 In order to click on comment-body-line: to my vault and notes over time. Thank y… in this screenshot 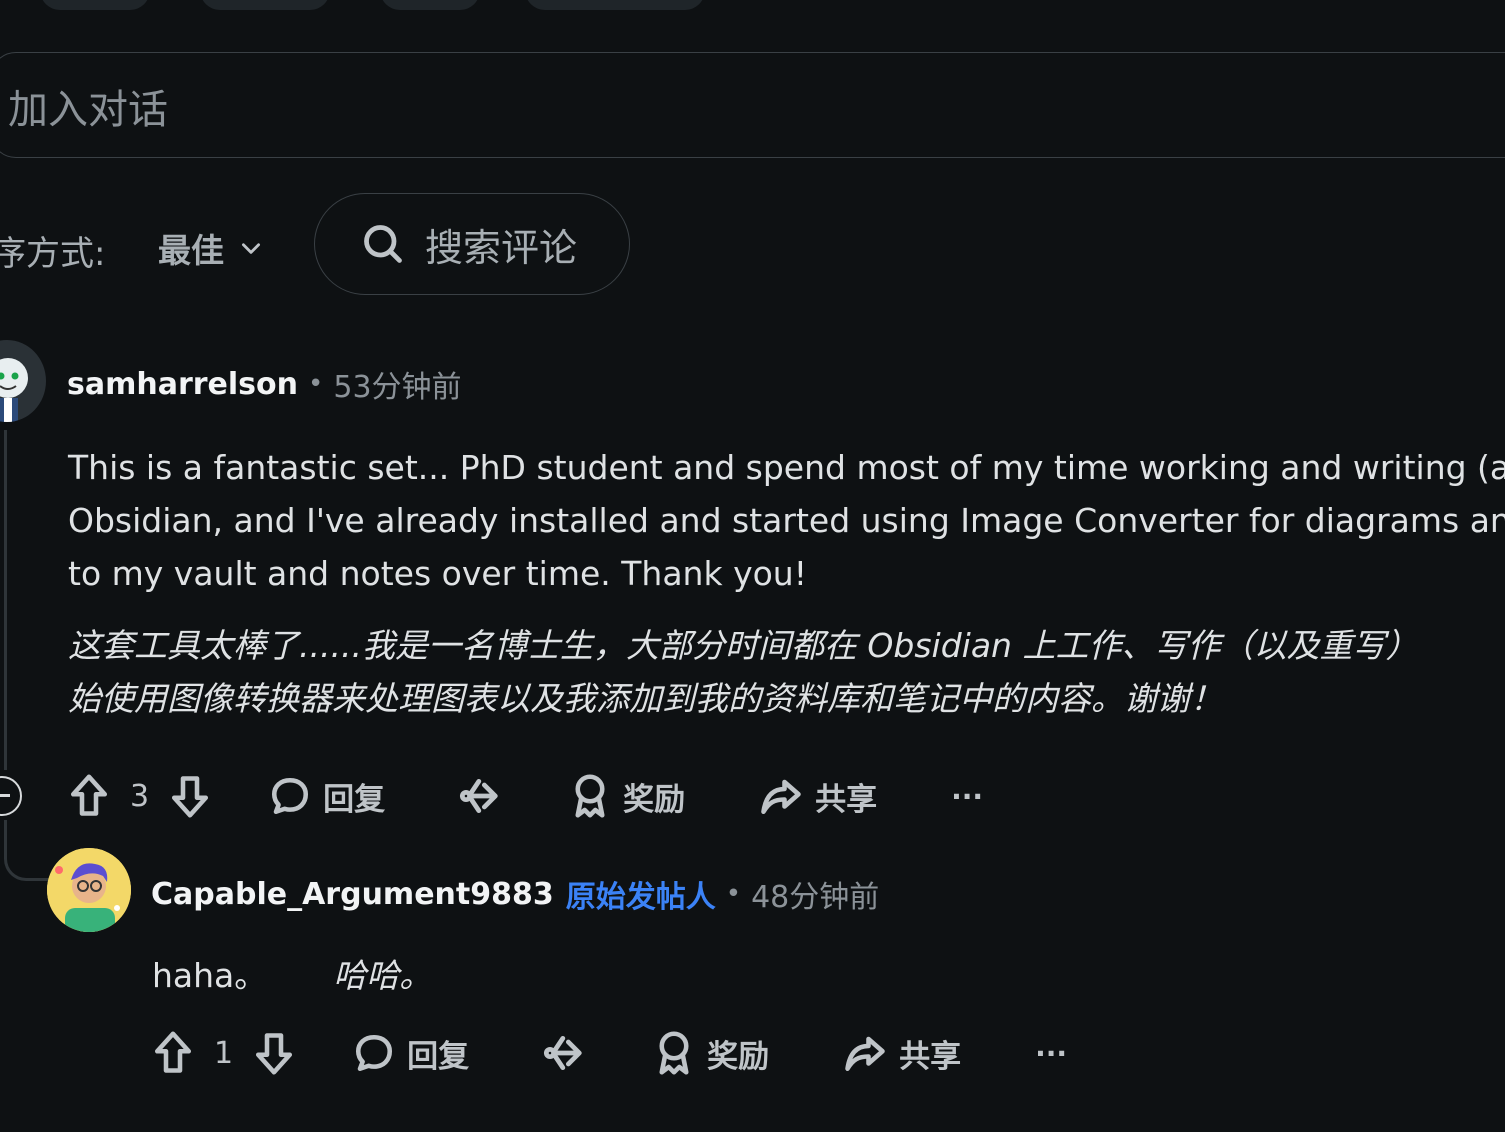, I will do `click(437, 573)`.